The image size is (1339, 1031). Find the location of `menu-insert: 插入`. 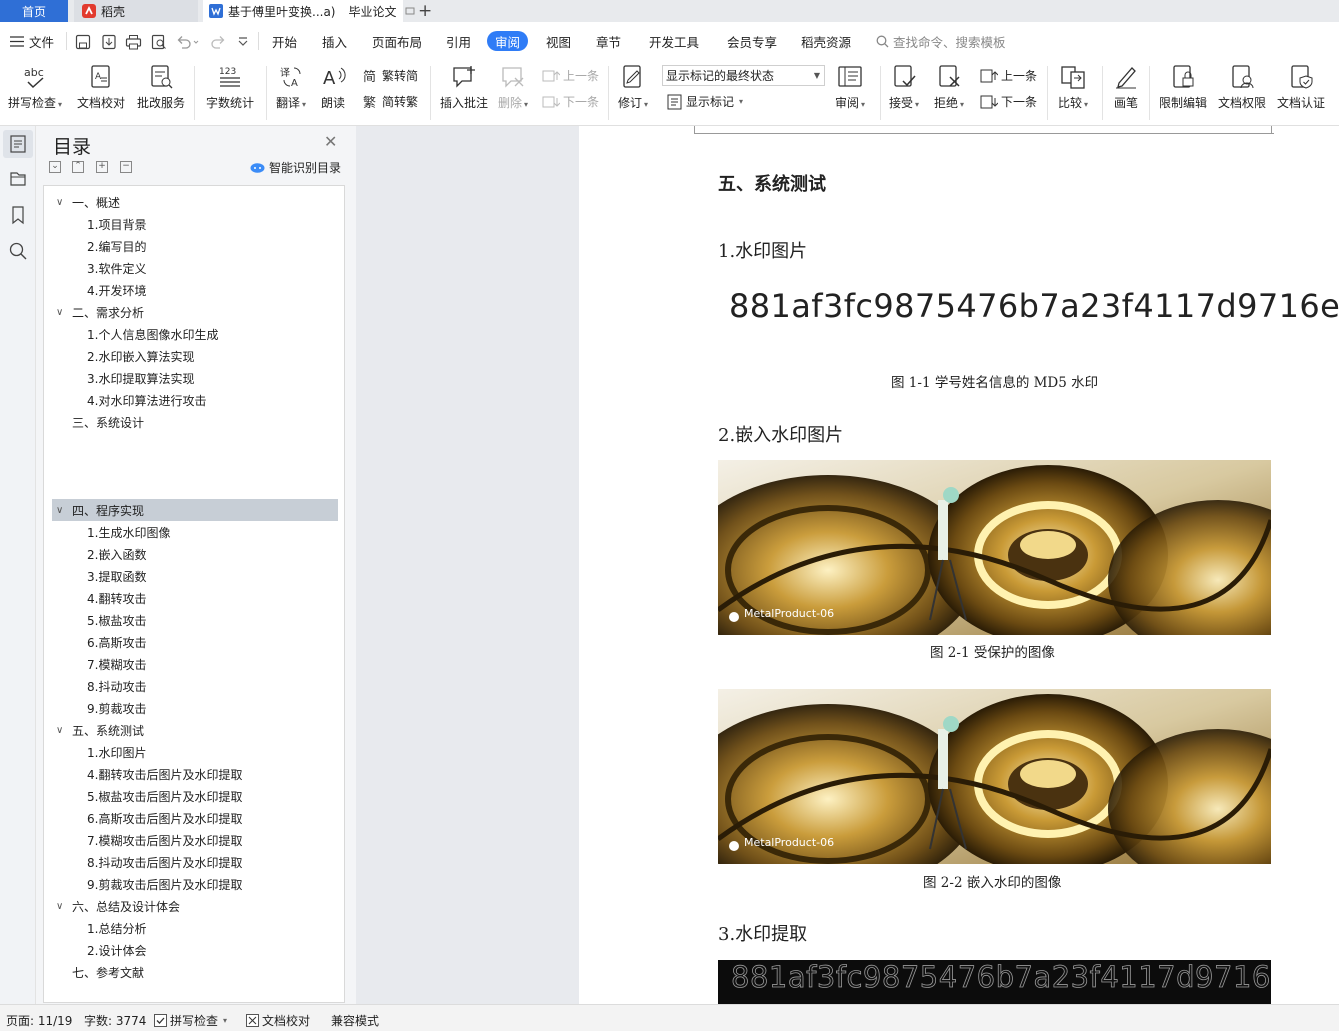

menu-insert: 插入 is located at coordinates (334, 41).